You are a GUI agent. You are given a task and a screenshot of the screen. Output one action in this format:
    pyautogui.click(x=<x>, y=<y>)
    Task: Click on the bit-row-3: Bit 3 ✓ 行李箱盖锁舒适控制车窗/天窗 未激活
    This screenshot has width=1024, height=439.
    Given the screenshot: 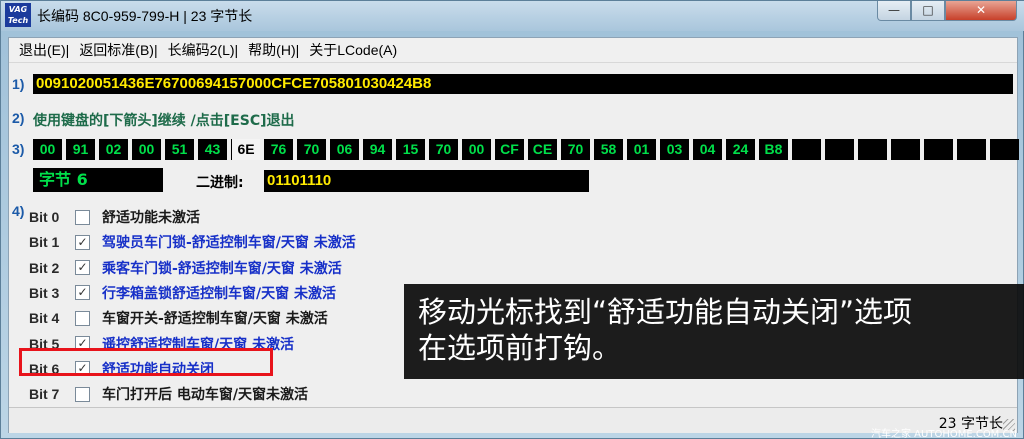 What is the action you would take?
    pyautogui.click(x=182, y=293)
    